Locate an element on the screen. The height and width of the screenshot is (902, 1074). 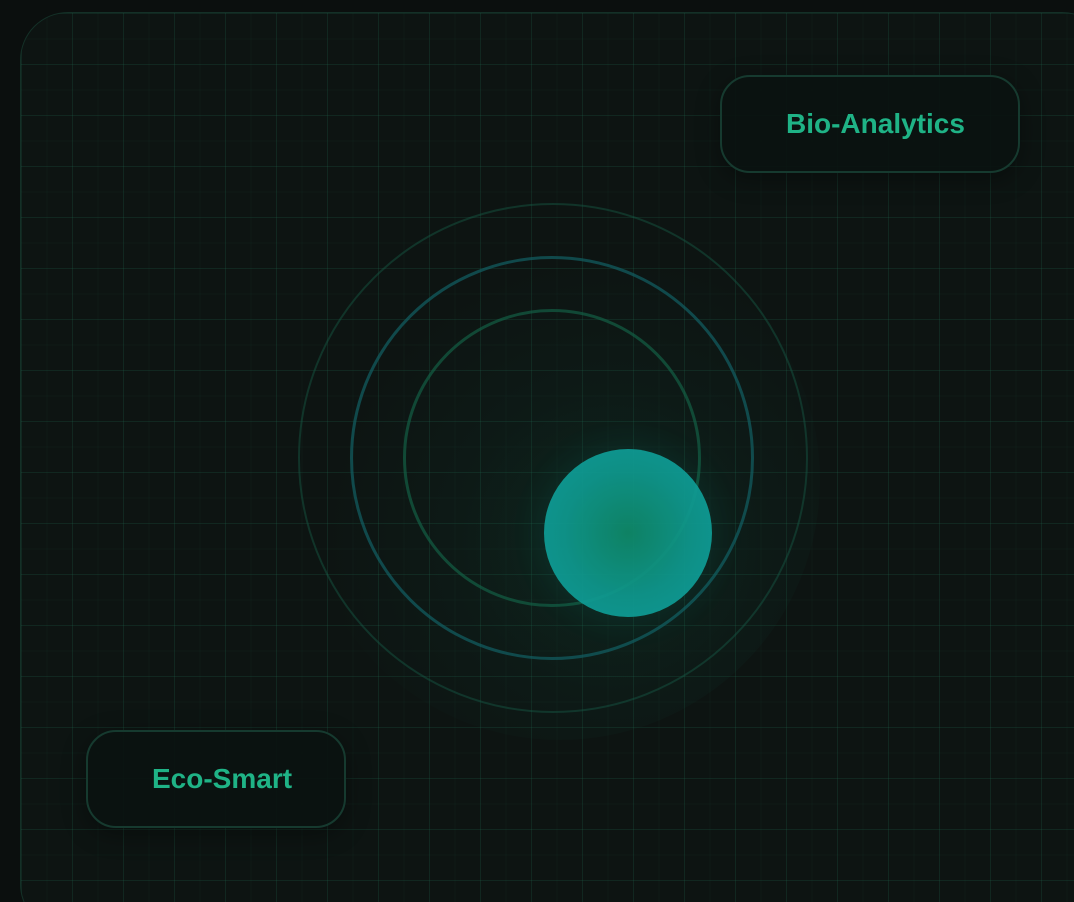
orbiting-sphere is located at coordinates (628, 533).